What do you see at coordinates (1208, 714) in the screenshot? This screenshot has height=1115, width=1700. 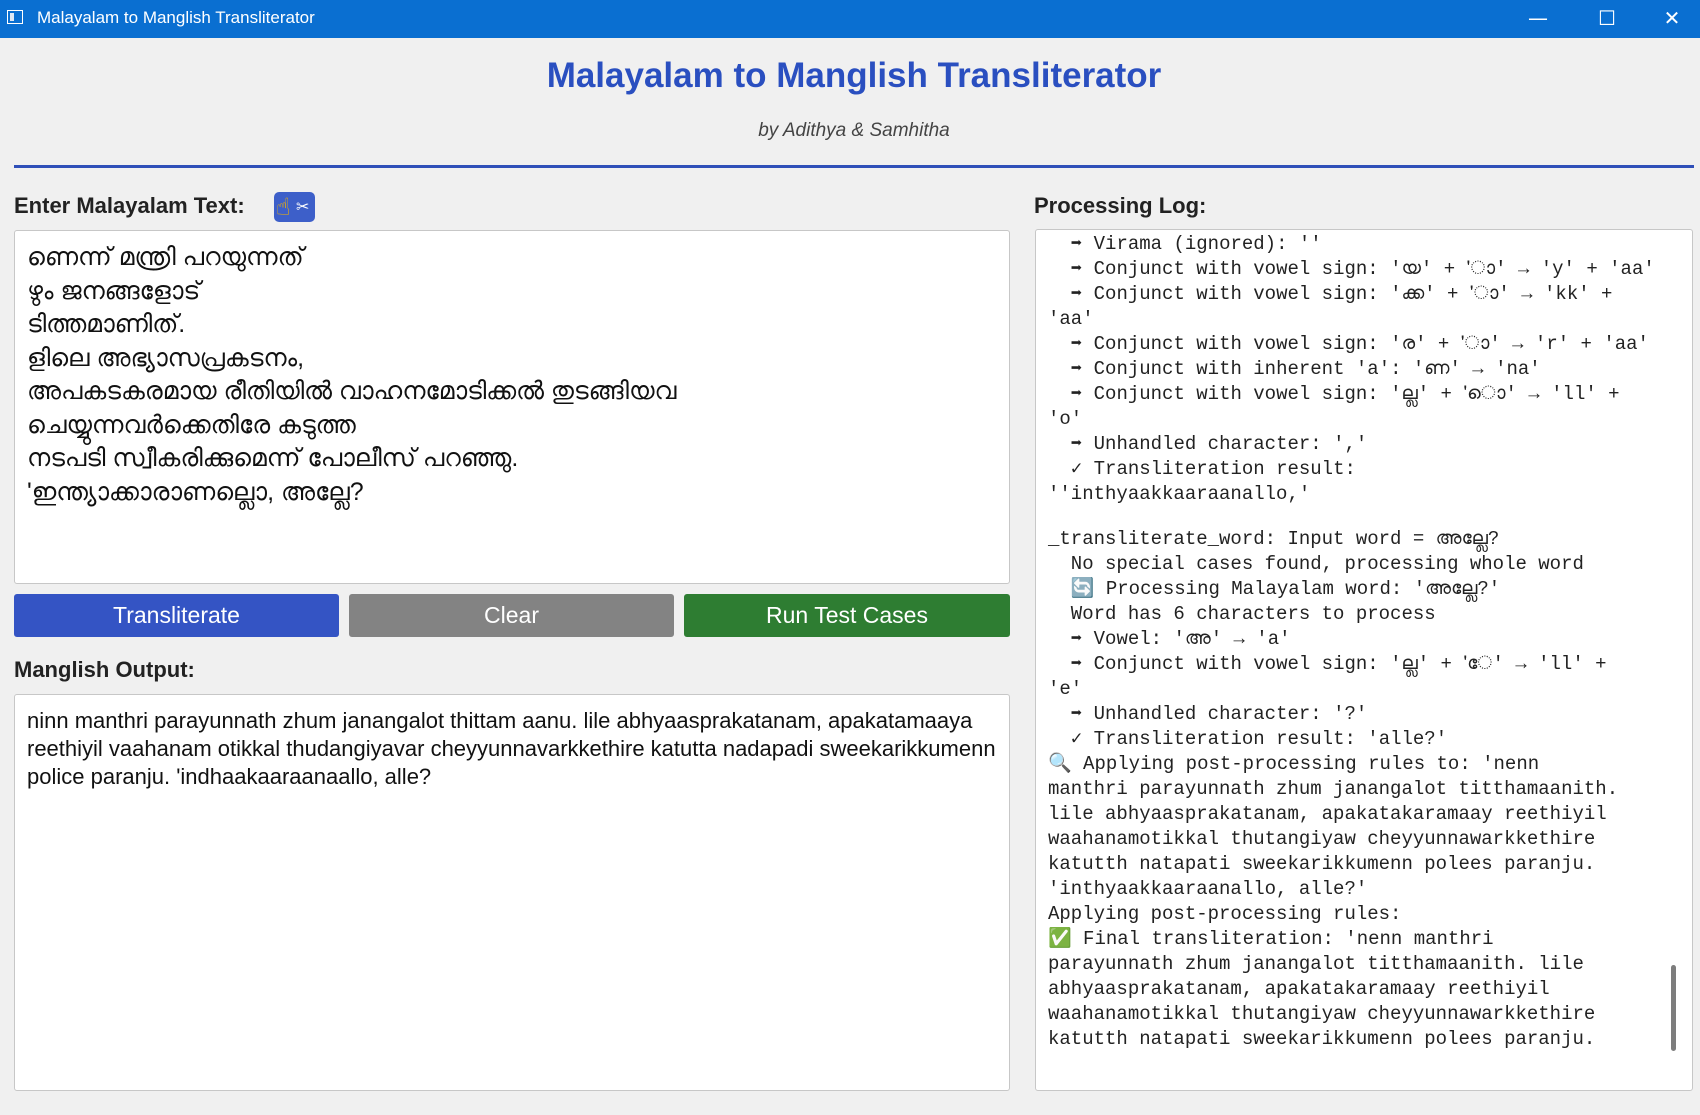 I see `log-line: ➡ Unhandled character: '?'` at bounding box center [1208, 714].